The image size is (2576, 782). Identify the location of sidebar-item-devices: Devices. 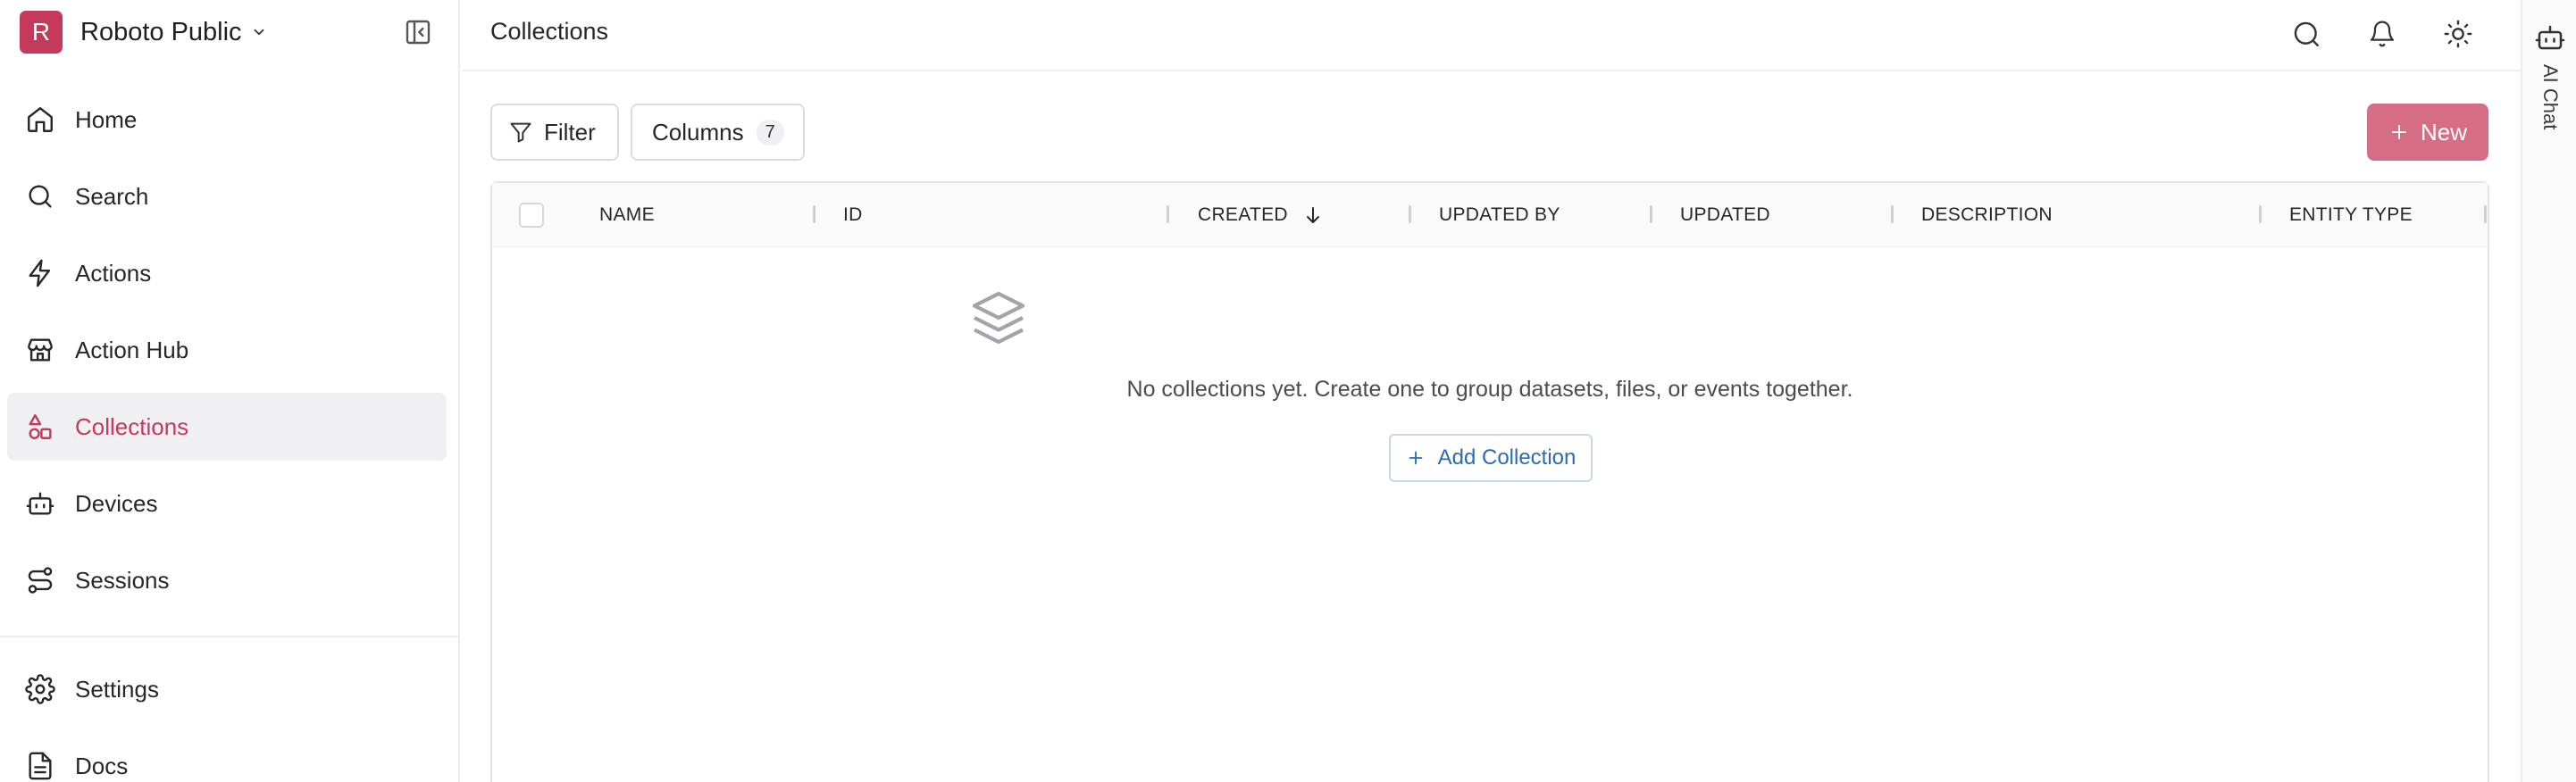
(227, 503).